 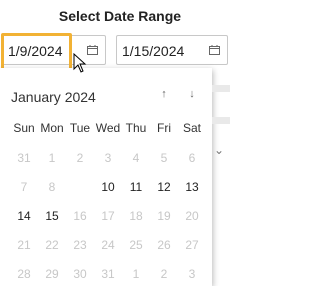 I want to click on weekday-mon: Mon, so click(x=52, y=128).